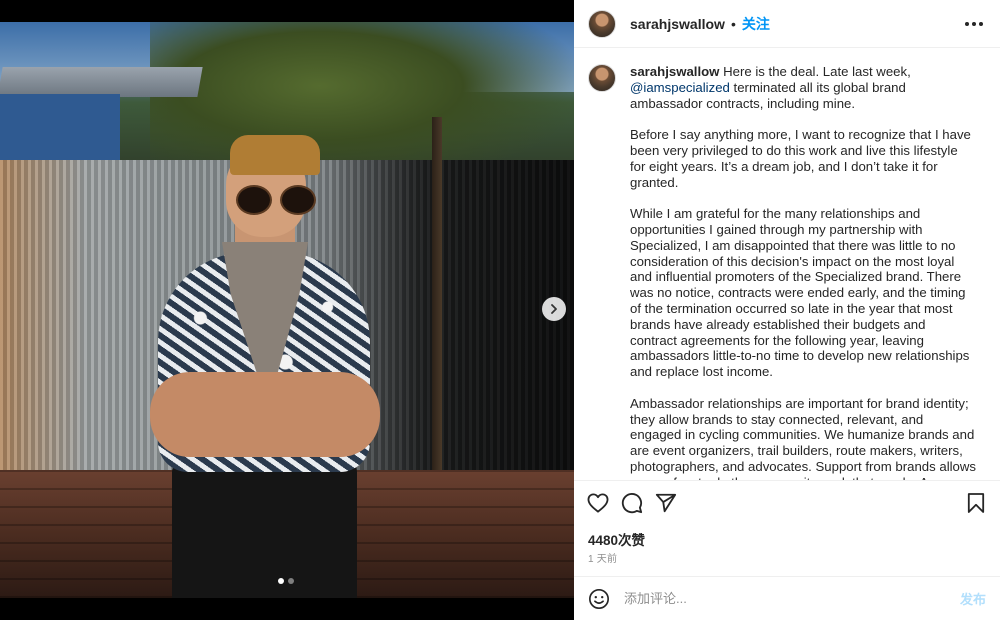 The width and height of the screenshot is (1000, 620). What do you see at coordinates (602, 23) in the screenshot?
I see `avatar` at bounding box center [602, 23].